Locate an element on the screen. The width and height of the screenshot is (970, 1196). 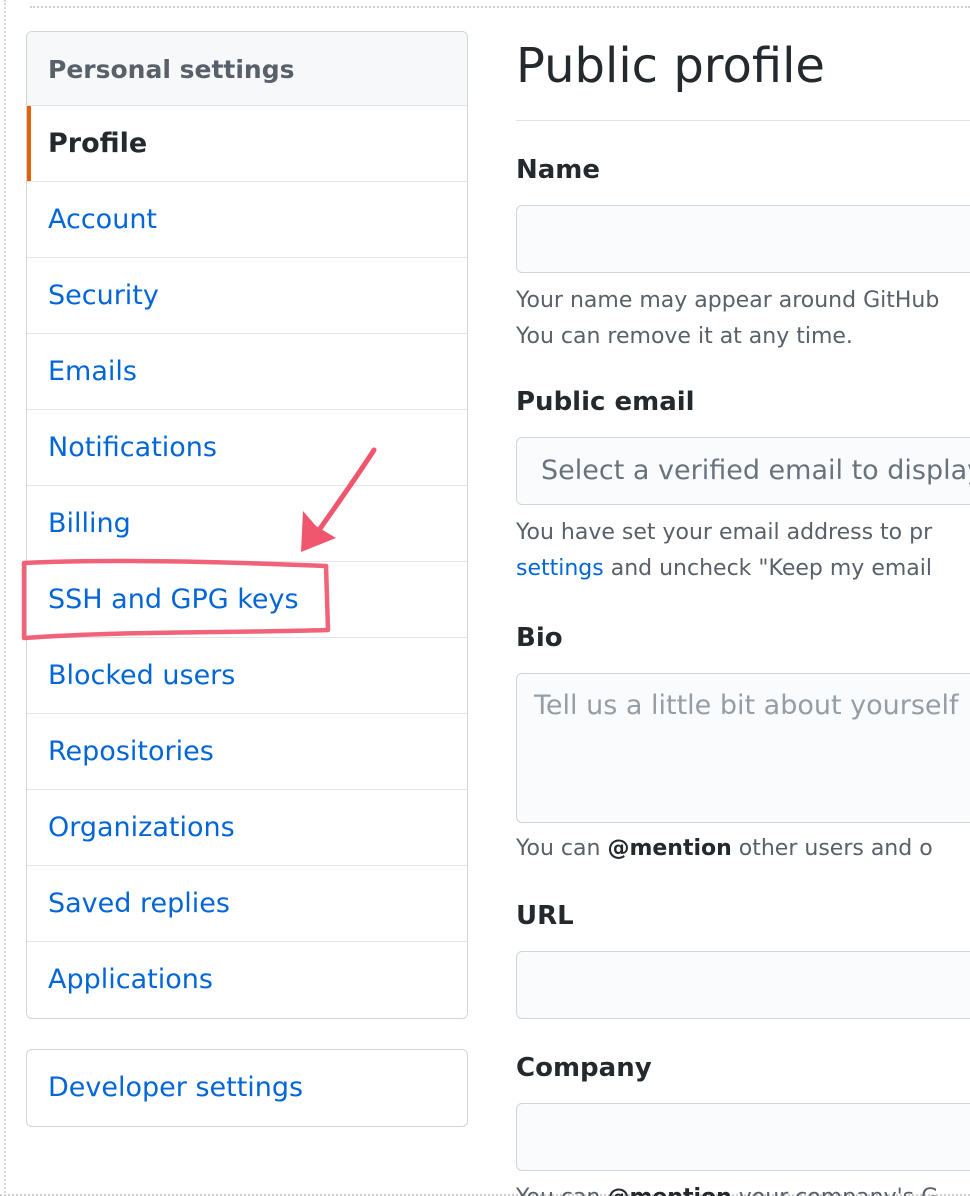
dotted-border-top is located at coordinates (500, 4).